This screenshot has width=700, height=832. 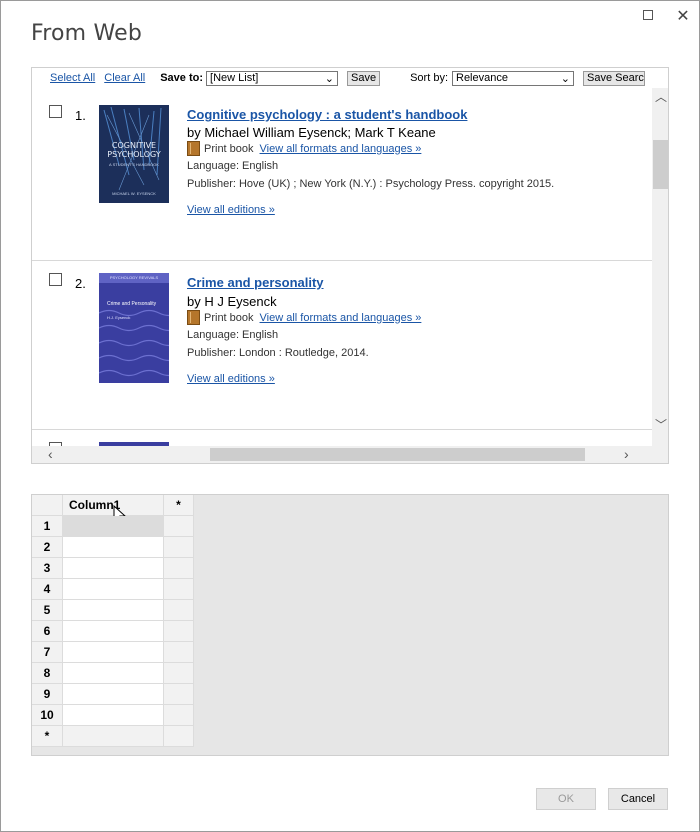 I want to click on result-number: 2., so click(x=80, y=283).